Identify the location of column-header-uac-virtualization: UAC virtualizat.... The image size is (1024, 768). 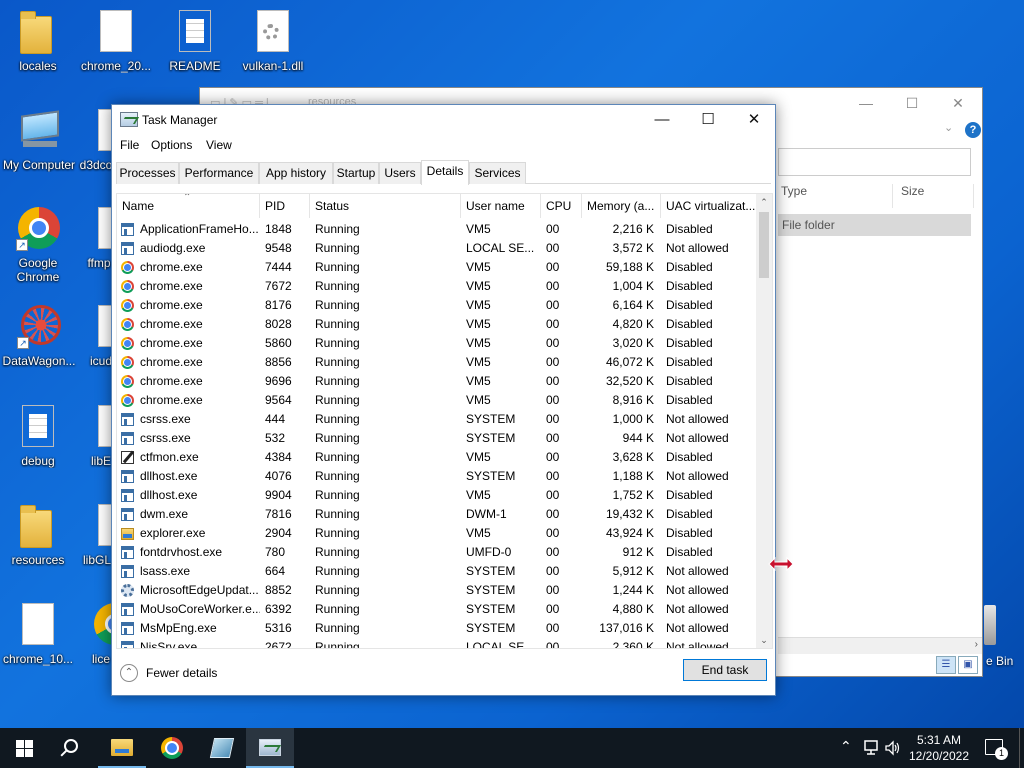
(709, 206).